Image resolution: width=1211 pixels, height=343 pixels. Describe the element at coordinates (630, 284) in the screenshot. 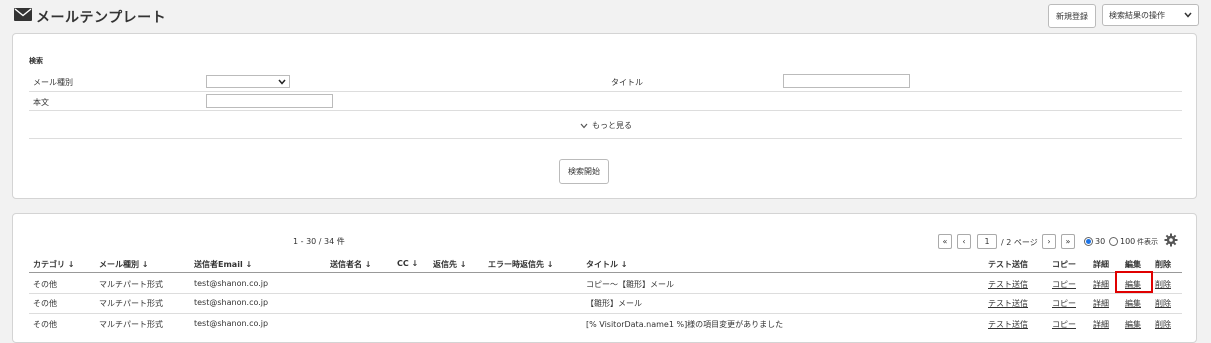

I see `cell-title: コピー〜【雛形】メール` at that location.